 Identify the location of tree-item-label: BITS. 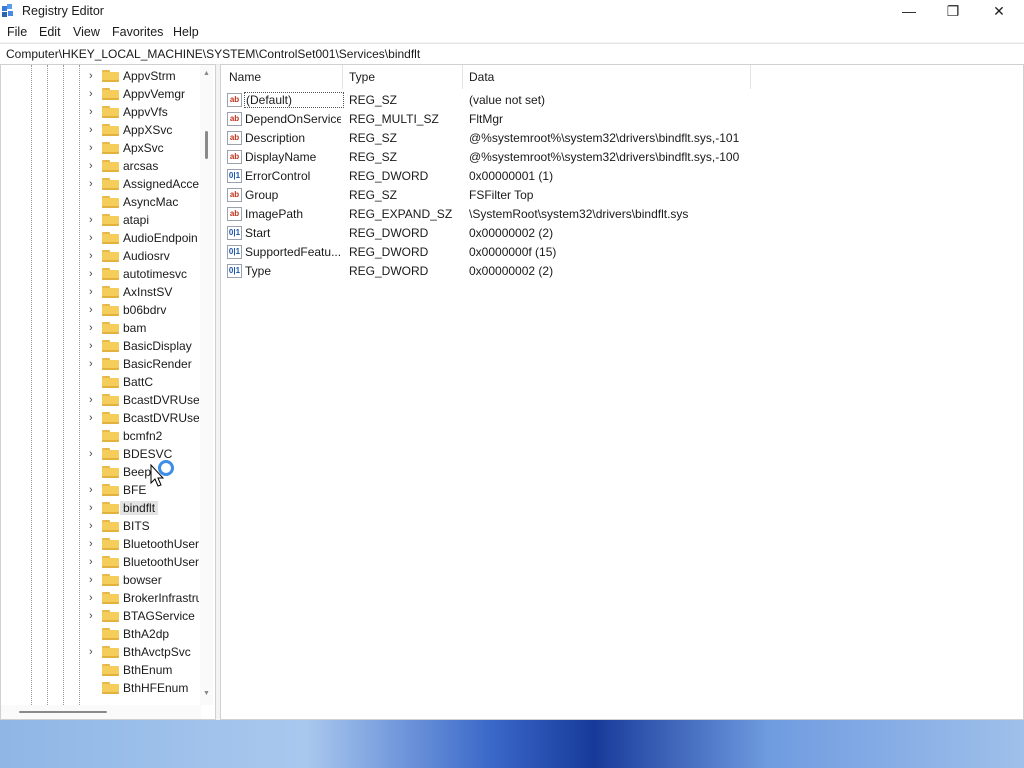
(136, 526).